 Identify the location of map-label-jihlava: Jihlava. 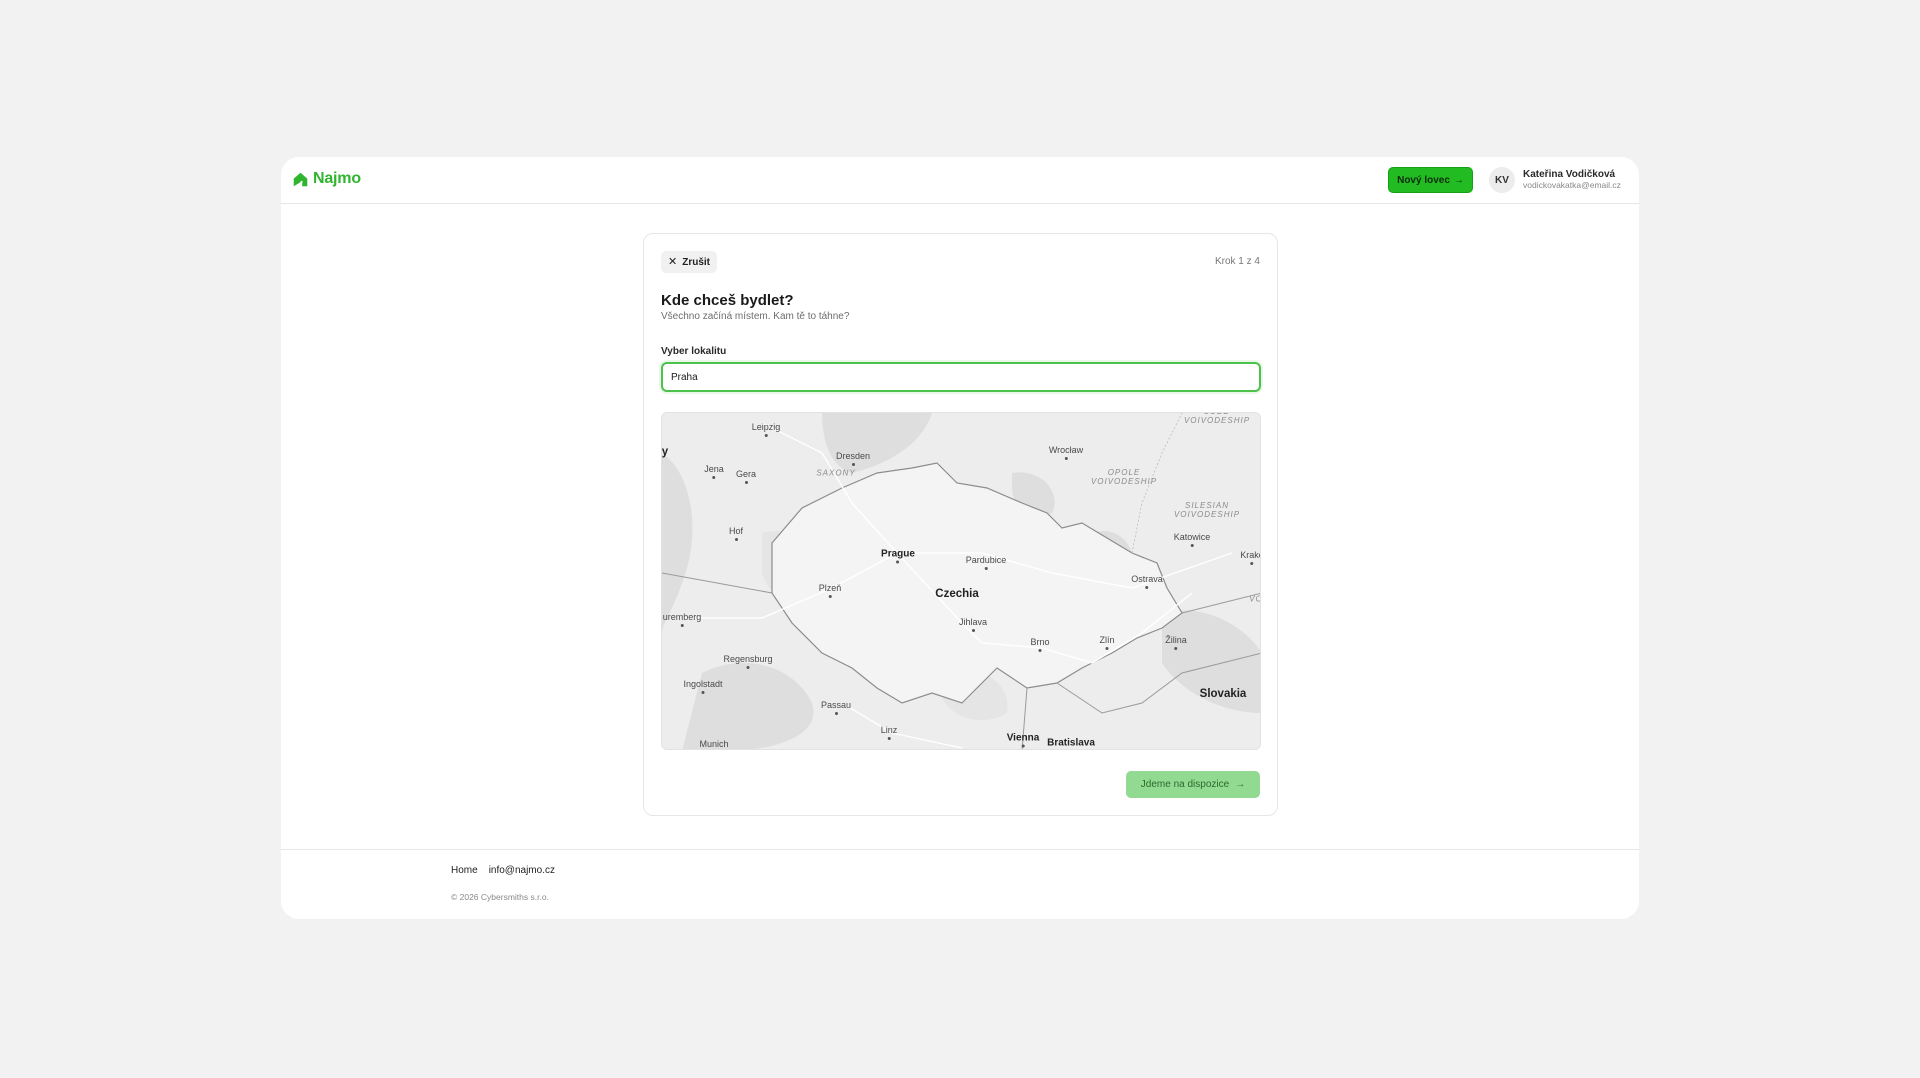
(973, 624).